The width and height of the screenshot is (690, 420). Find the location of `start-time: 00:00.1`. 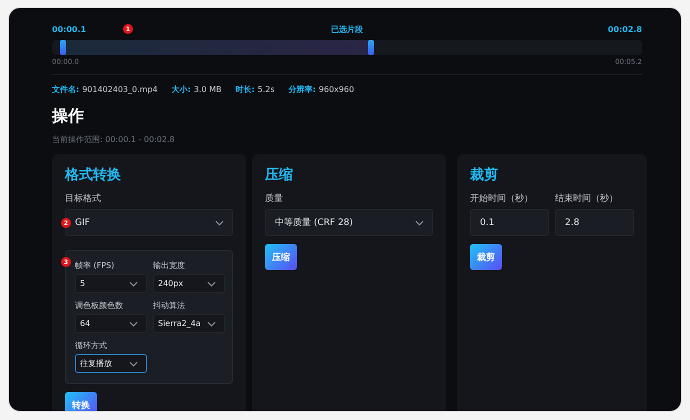

start-time: 00:00.1 is located at coordinates (69, 29).